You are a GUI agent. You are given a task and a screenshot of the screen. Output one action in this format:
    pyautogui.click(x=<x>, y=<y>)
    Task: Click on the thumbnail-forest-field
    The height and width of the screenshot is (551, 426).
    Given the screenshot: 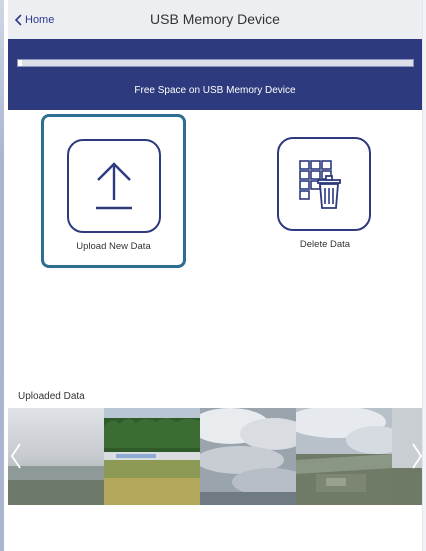 What is the action you would take?
    pyautogui.click(x=152, y=456)
    